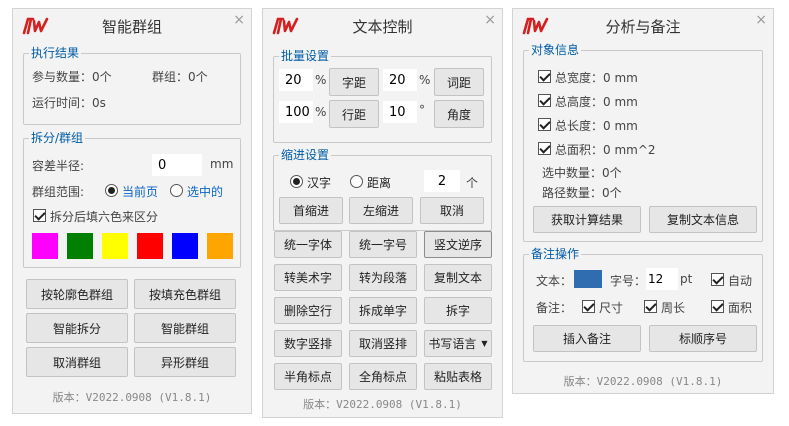 Image resolution: width=789 pixels, height=426 pixels. What do you see at coordinates (308, 310) in the screenshot?
I see `delete-empty-lines-button: 删除空行` at bounding box center [308, 310].